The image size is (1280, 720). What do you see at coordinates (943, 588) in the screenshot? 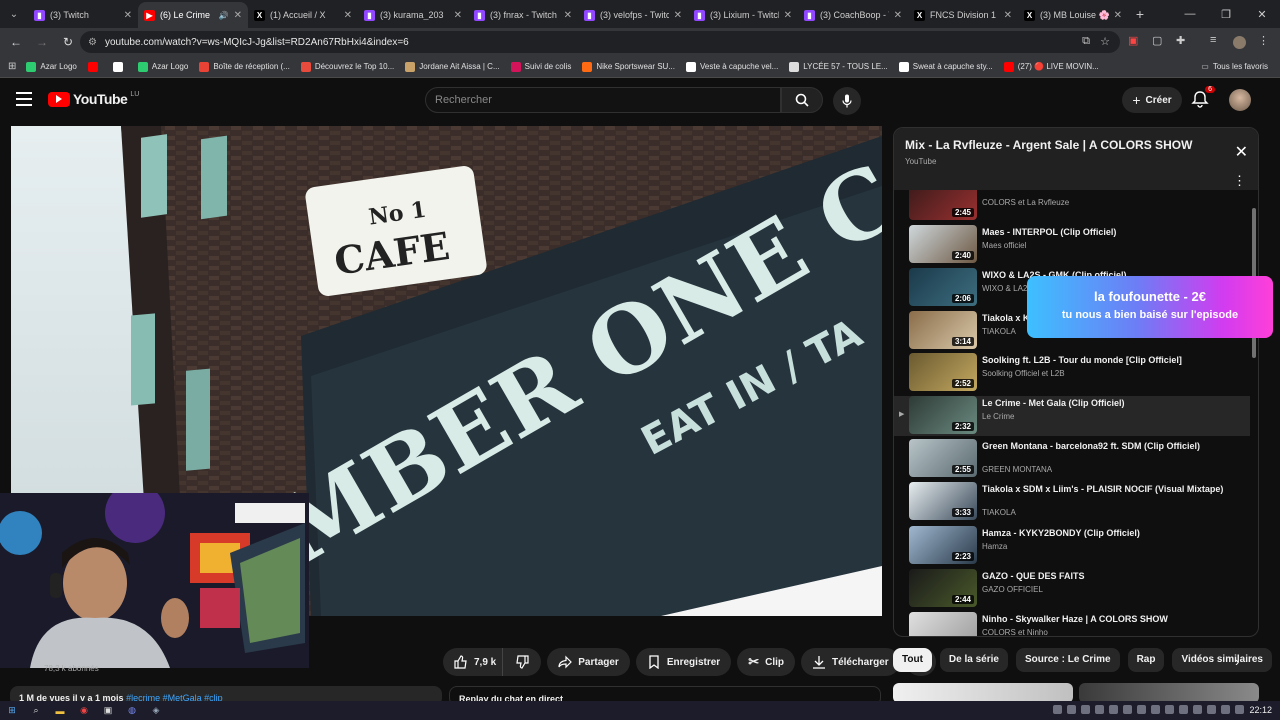
I see `video-thumbnail: 2:44` at bounding box center [943, 588].